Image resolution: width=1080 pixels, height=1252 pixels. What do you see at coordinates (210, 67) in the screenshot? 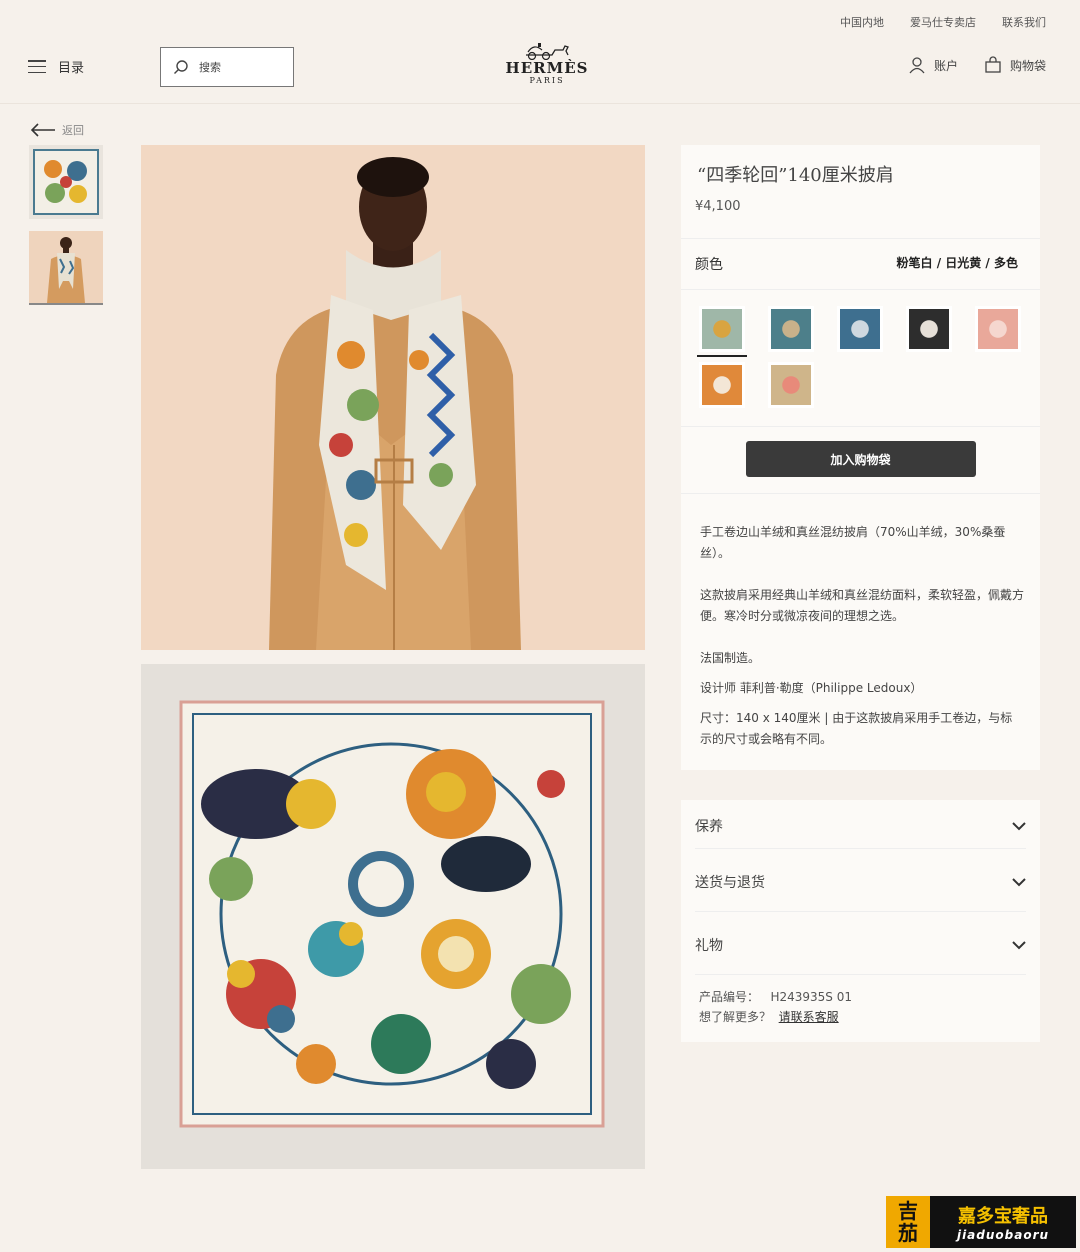
I see `search-placeholder: 搜索` at bounding box center [210, 67].